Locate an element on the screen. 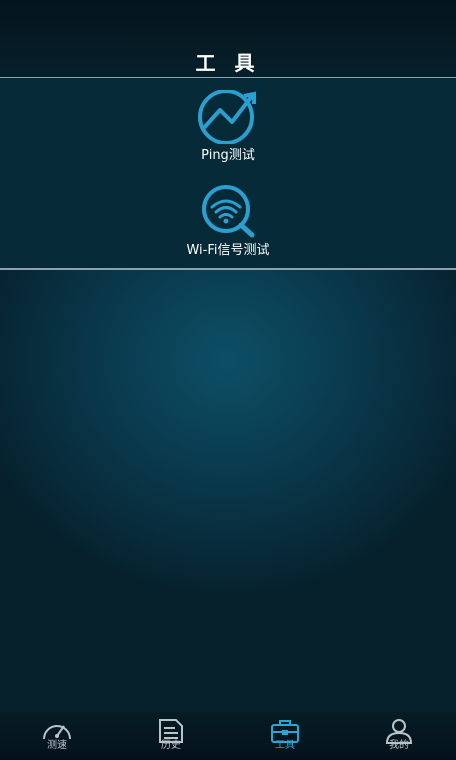 This screenshot has width=456, height=760. tab-history: 历史 is located at coordinates (171, 736).